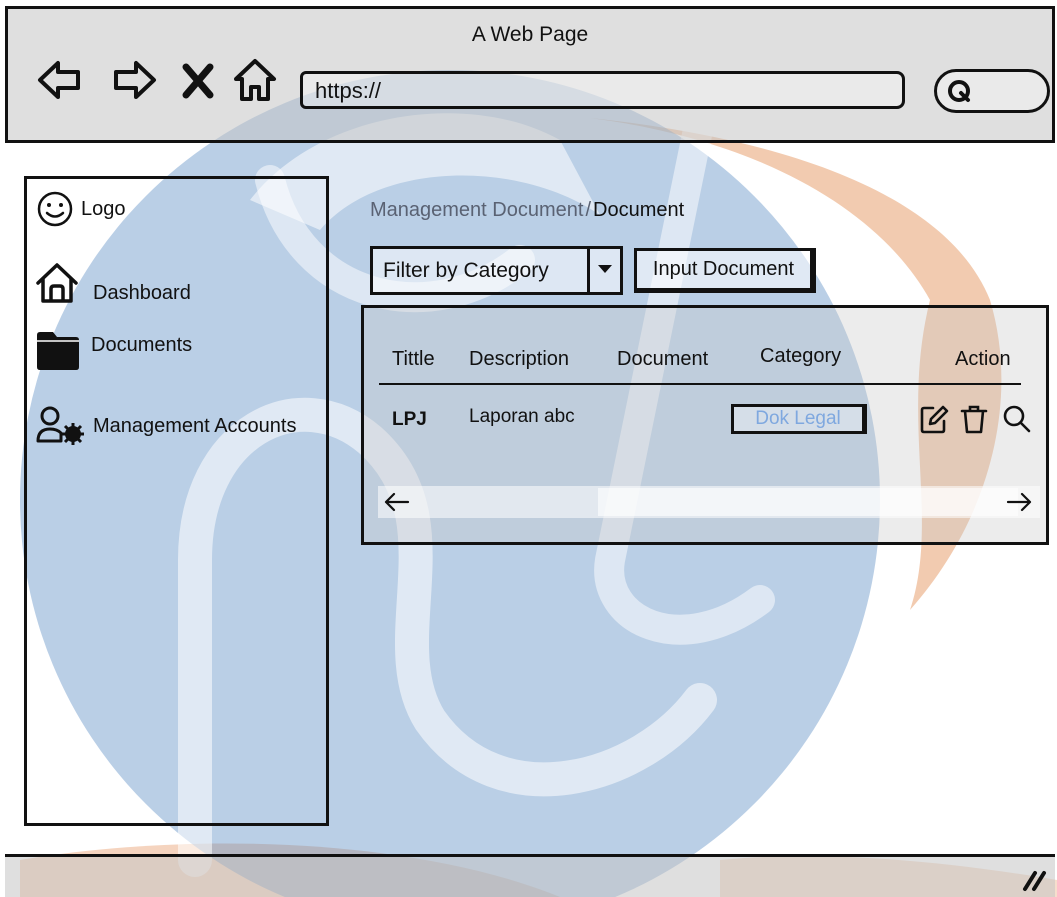  I want to click on caret-down-icon, so click(605, 269).